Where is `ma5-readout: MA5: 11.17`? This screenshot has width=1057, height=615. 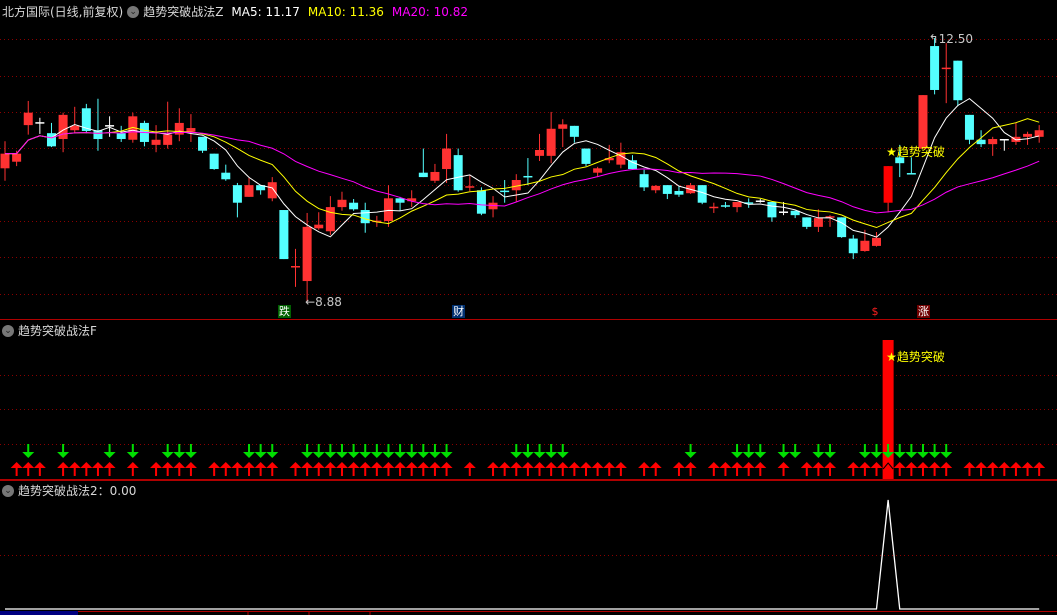
ma5-readout: MA5: 11.17 is located at coordinates (265, 12).